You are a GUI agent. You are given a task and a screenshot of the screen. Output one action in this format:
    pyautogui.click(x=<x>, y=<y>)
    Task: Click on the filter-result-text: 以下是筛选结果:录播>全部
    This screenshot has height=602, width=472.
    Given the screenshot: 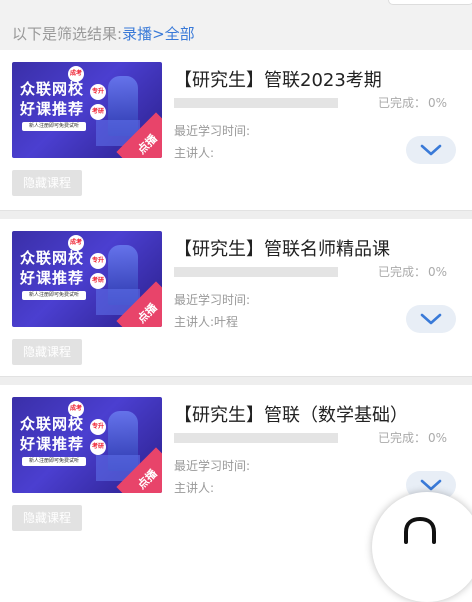 What is the action you would take?
    pyautogui.click(x=103, y=33)
    